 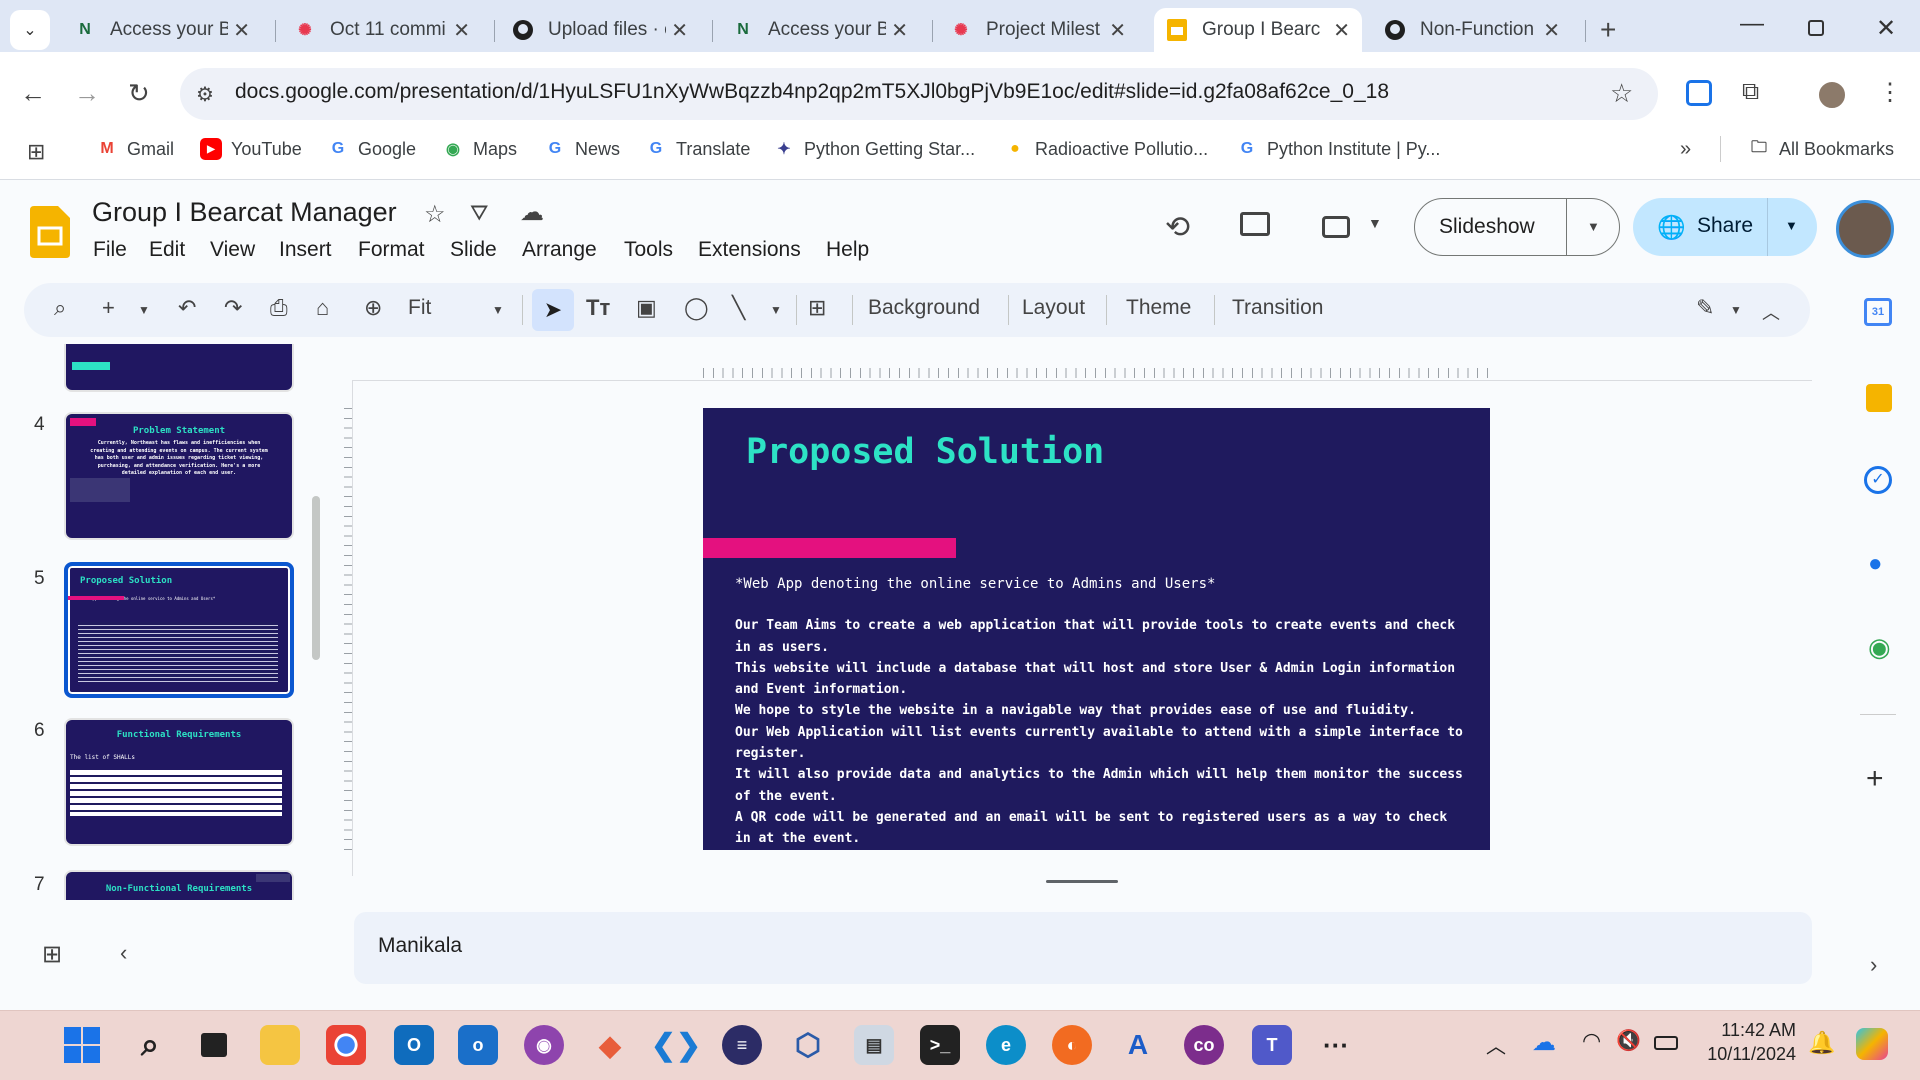 What do you see at coordinates (1593, 226) in the screenshot?
I see `slideshow-dropdown-icon: ▼` at bounding box center [1593, 226].